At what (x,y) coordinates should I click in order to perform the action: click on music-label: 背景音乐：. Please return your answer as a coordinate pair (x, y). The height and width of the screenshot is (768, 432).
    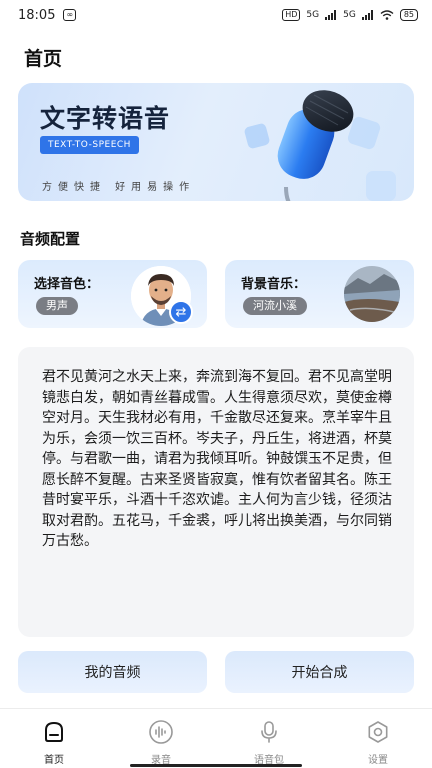
    Looking at the image, I should click on (274, 284).